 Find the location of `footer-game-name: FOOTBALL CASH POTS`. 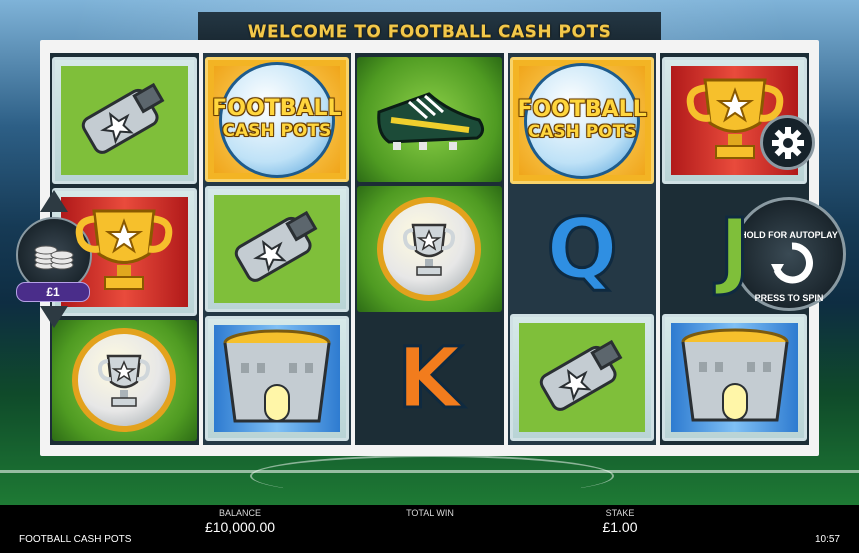

footer-game-name: FOOTBALL CASH POTS is located at coordinates (75, 539).